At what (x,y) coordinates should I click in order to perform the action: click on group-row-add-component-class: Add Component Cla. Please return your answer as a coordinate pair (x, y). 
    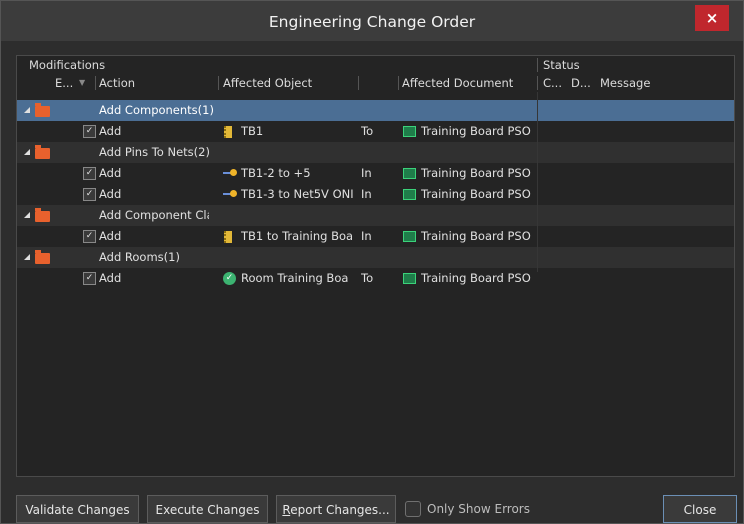
    Looking at the image, I should click on (375, 215).